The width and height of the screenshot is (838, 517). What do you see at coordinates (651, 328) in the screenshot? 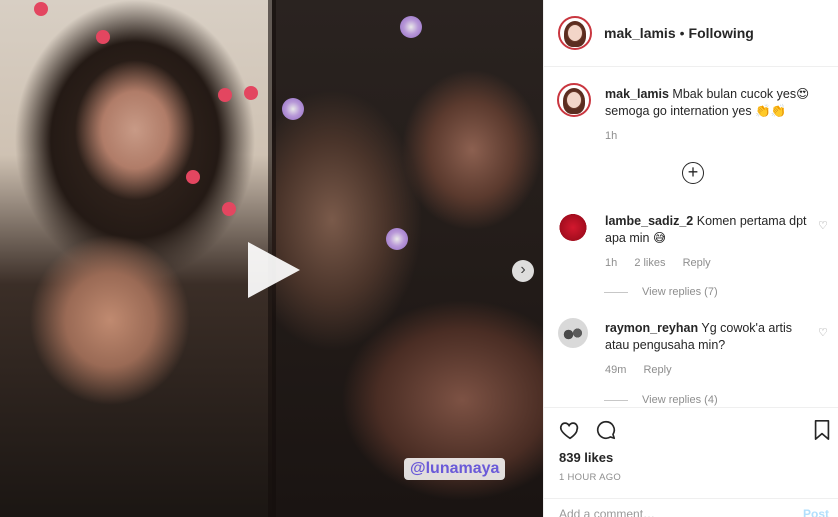
I see `comment-username: raymon_reyhan` at bounding box center [651, 328].